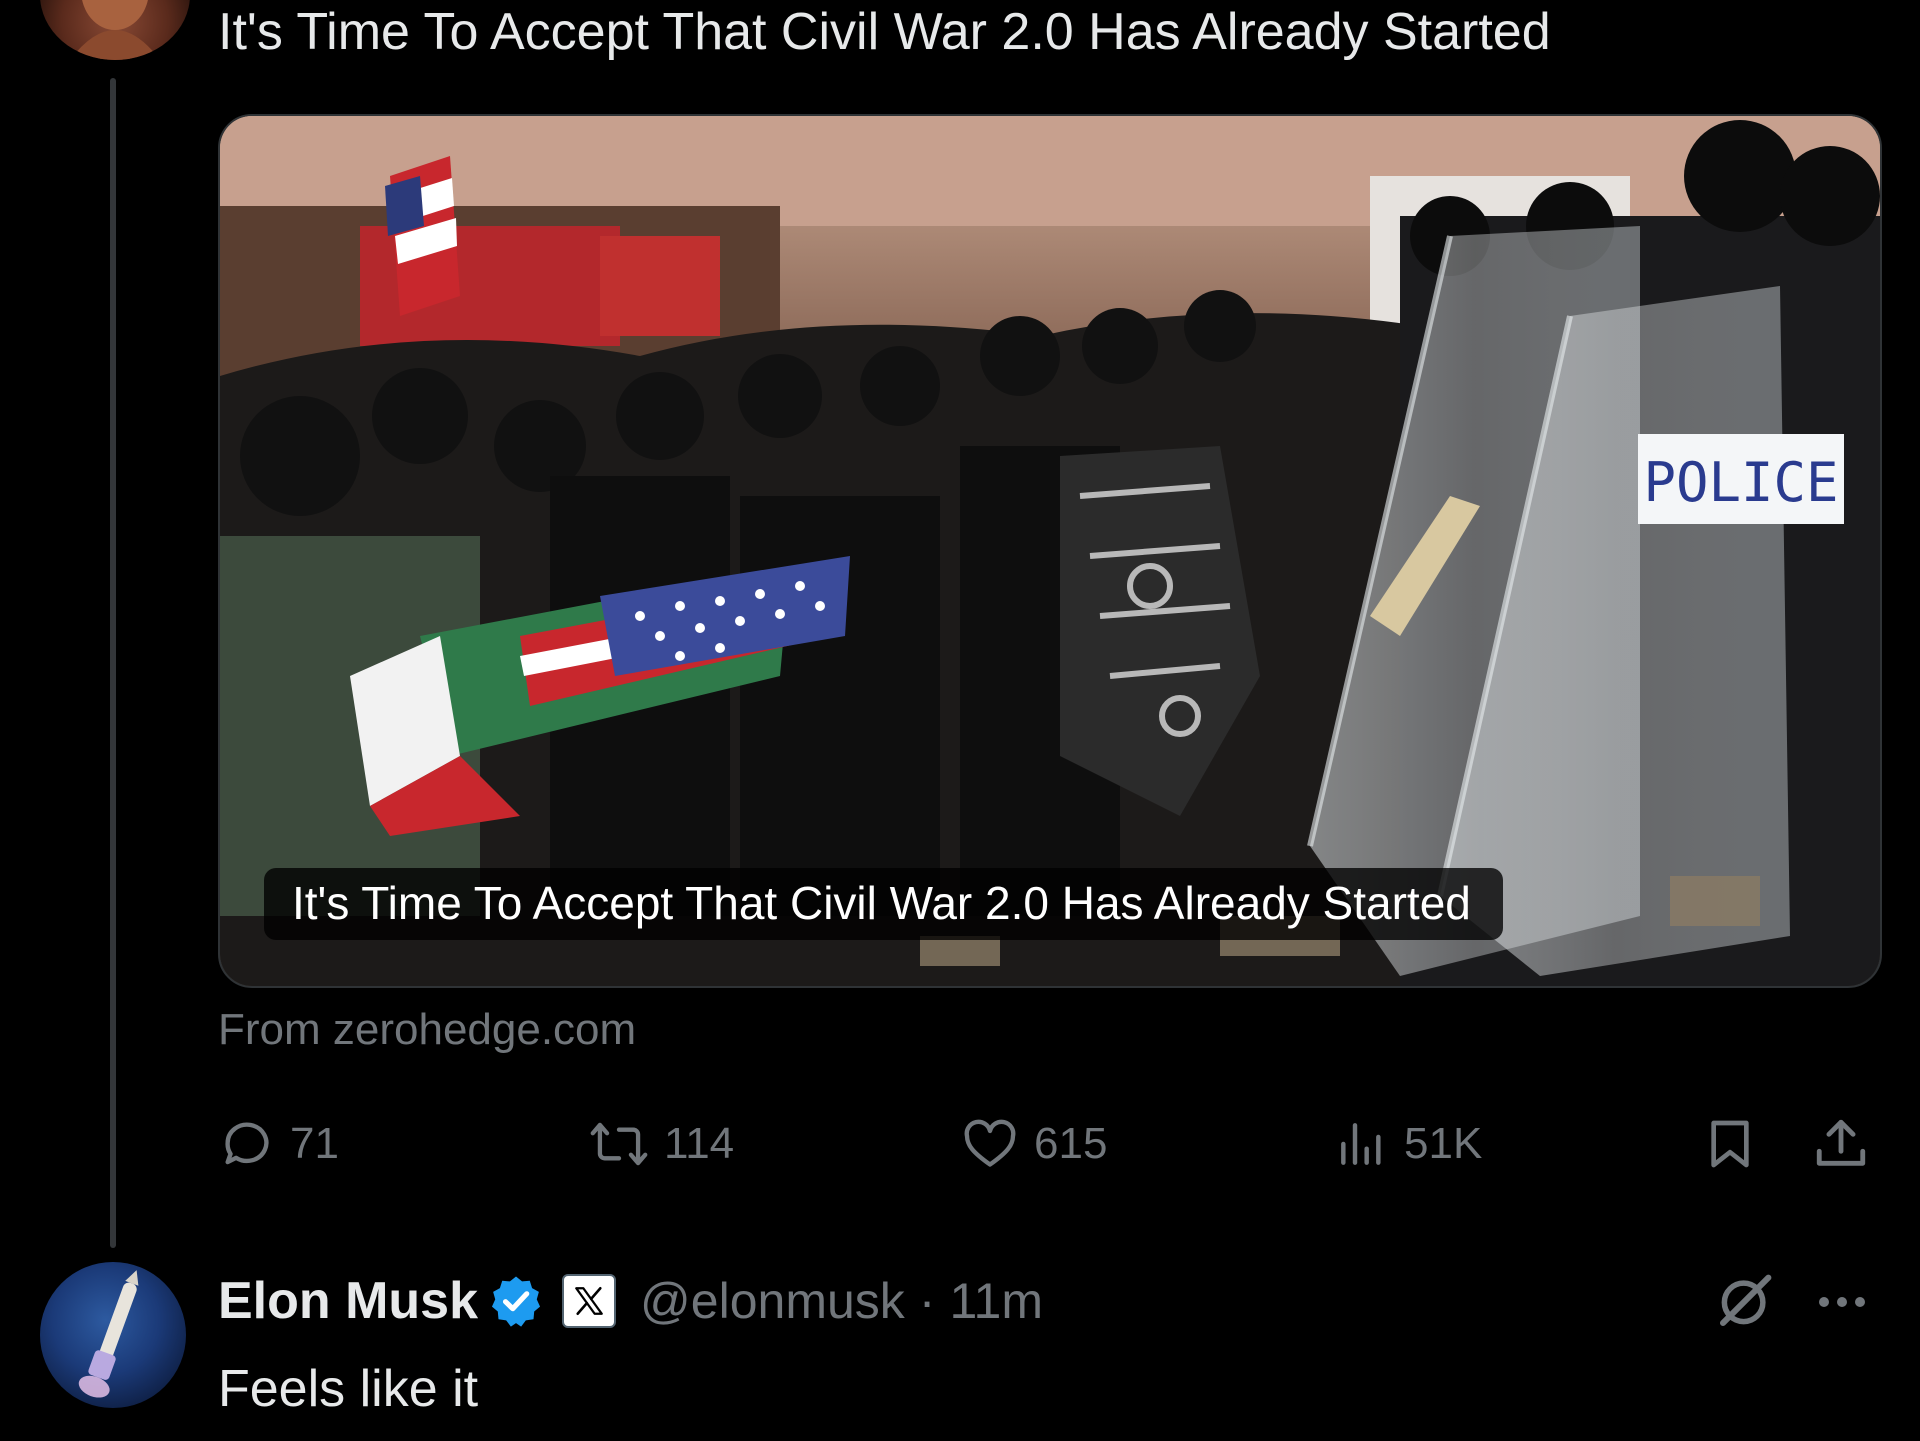  I want to click on like-count: 615, so click(1071, 1143).